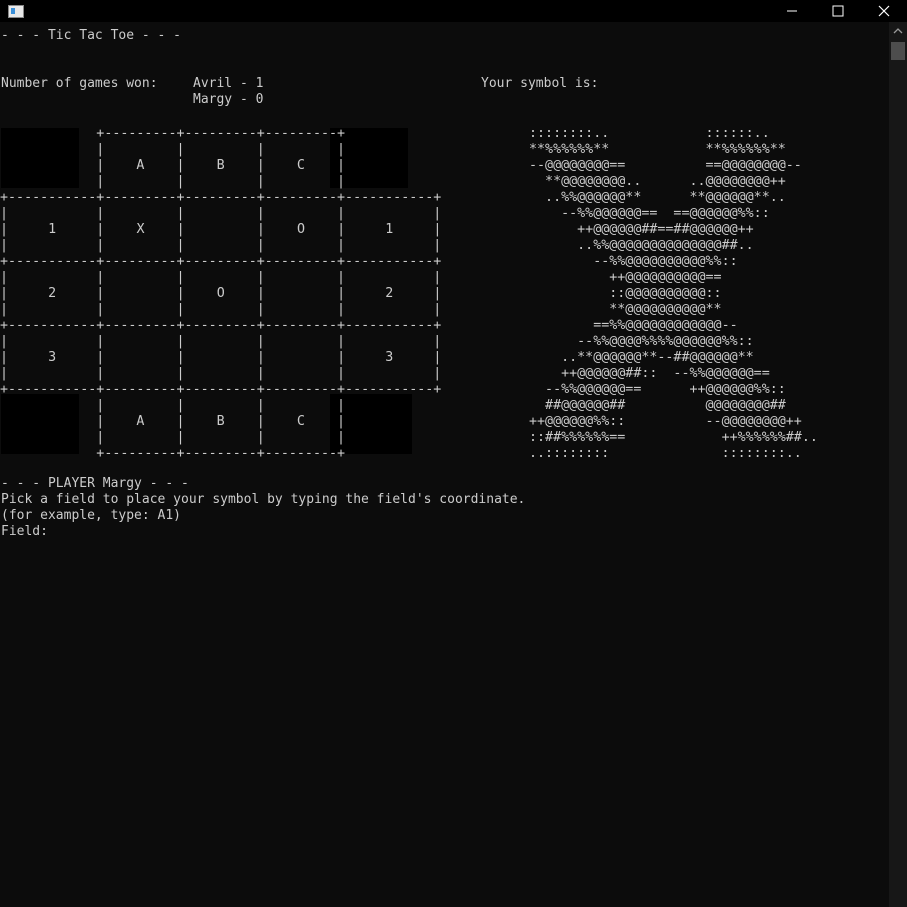  Describe the element at coordinates (665, 421) in the screenshot. I see `symbol-art-line: ++@@@@@@%%:: --@@@@@@@@++` at that location.